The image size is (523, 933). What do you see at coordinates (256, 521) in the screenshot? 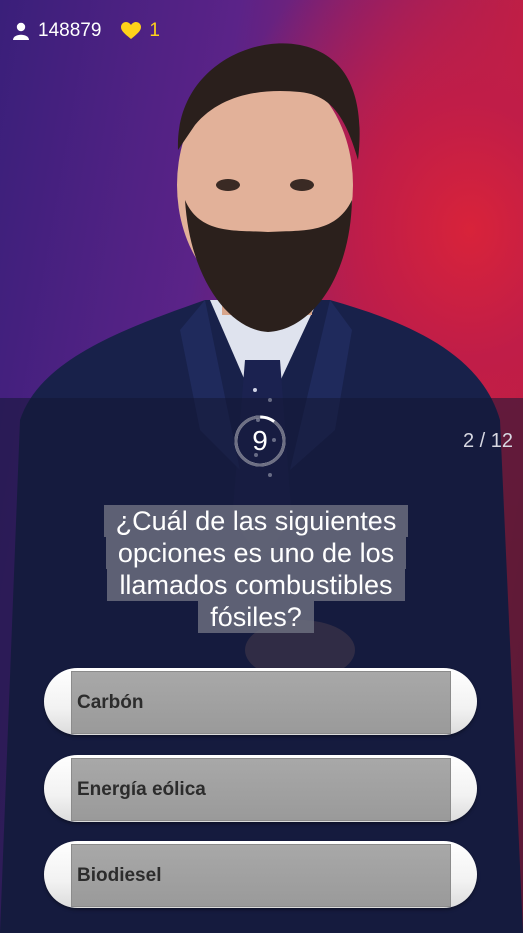
I see `question-line: ¿Cuál de las siguientes` at bounding box center [256, 521].